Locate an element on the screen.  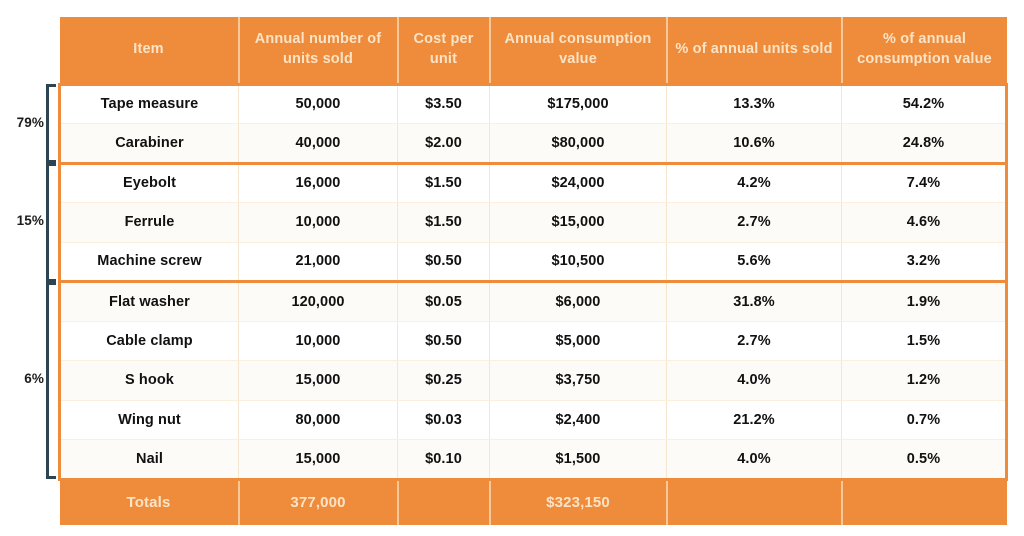
cell-cost-per-unit: $0.05 is located at coordinates (443, 301).